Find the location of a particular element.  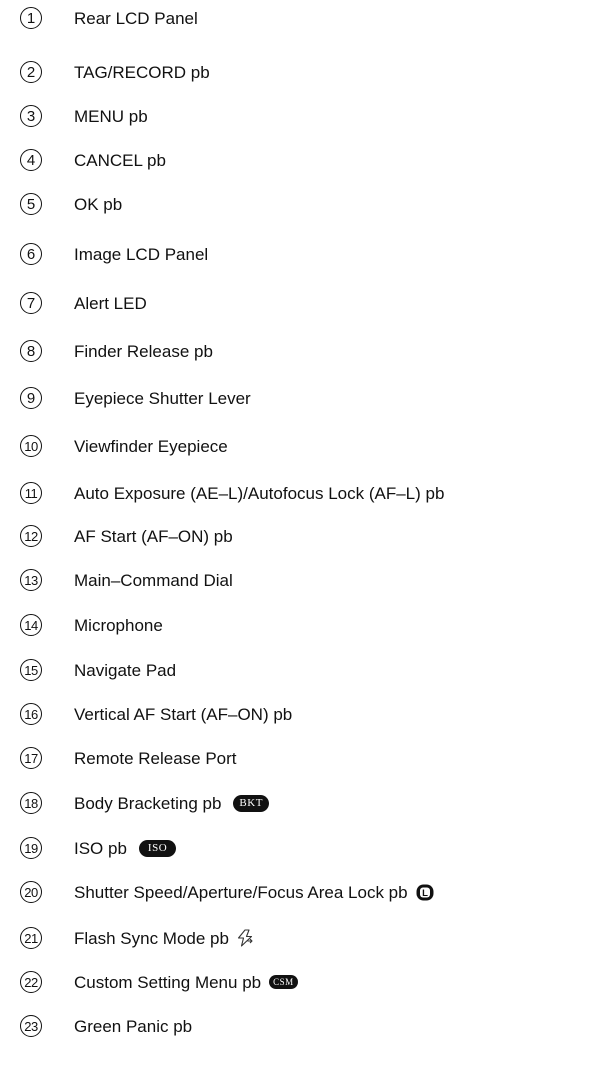

list-item: 19 ISO pb ISO is located at coordinates (98, 848).